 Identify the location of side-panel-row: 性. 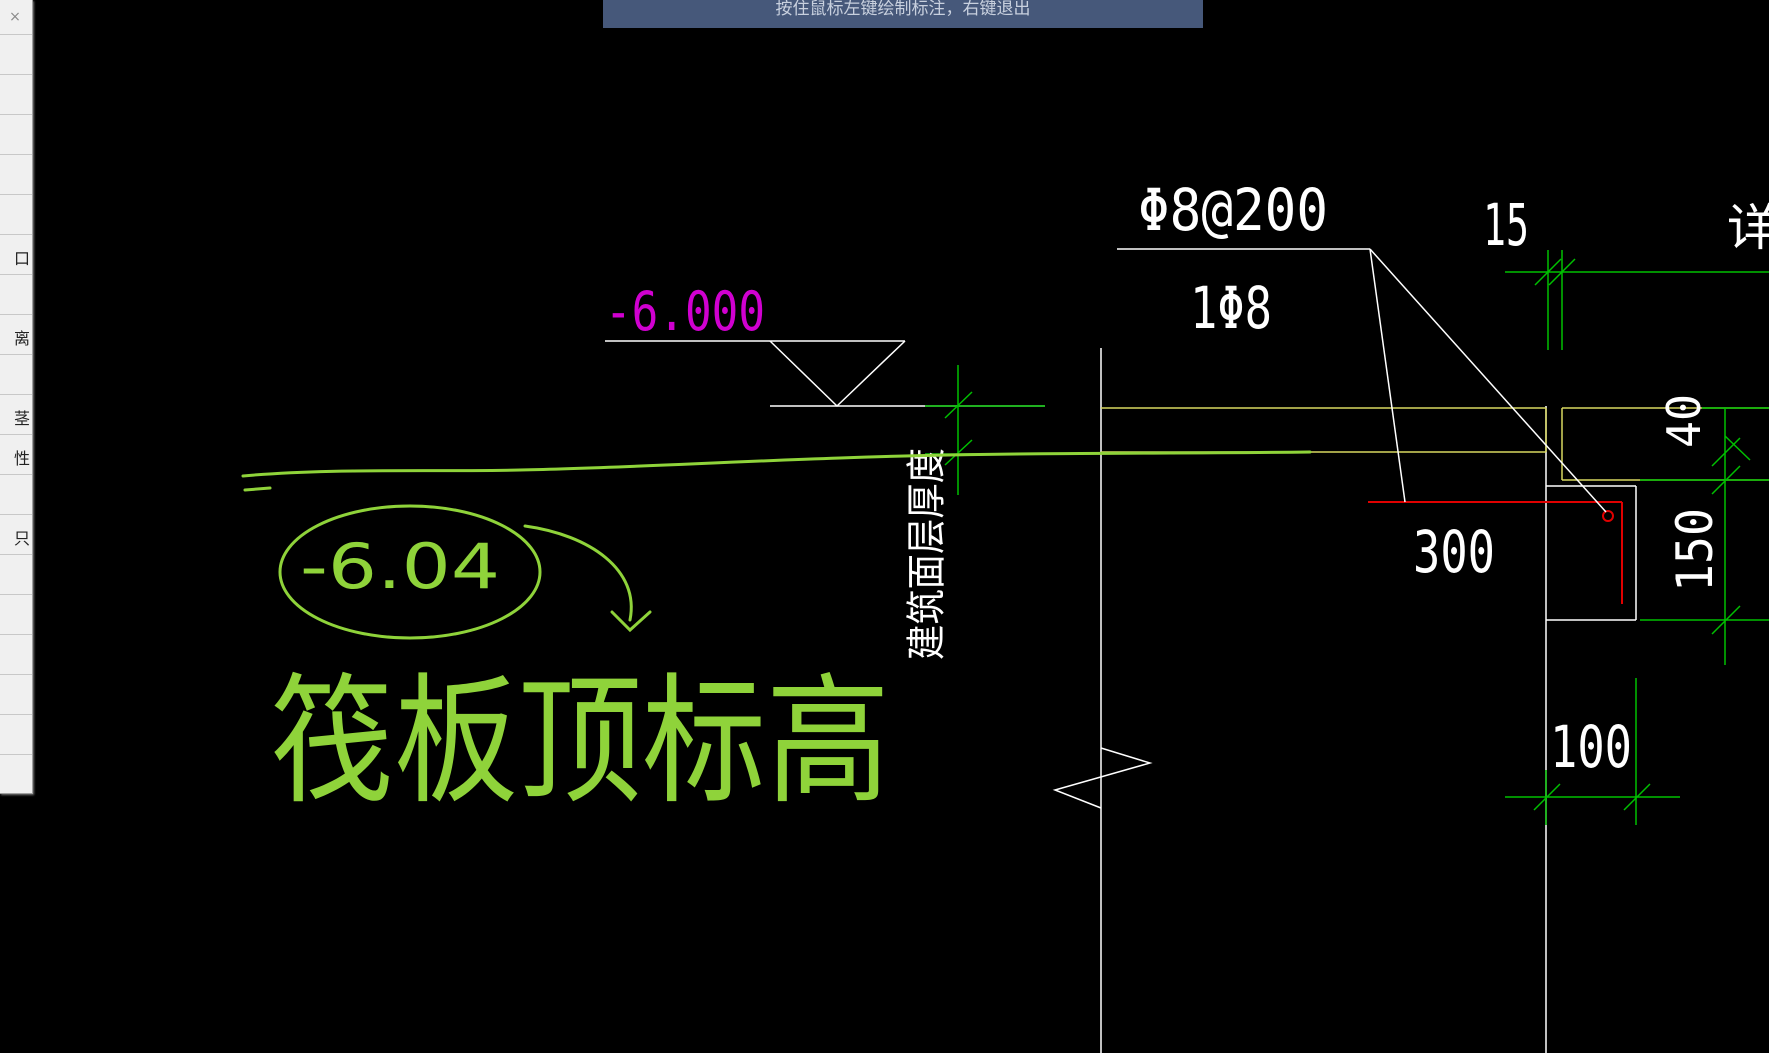
(16, 454).